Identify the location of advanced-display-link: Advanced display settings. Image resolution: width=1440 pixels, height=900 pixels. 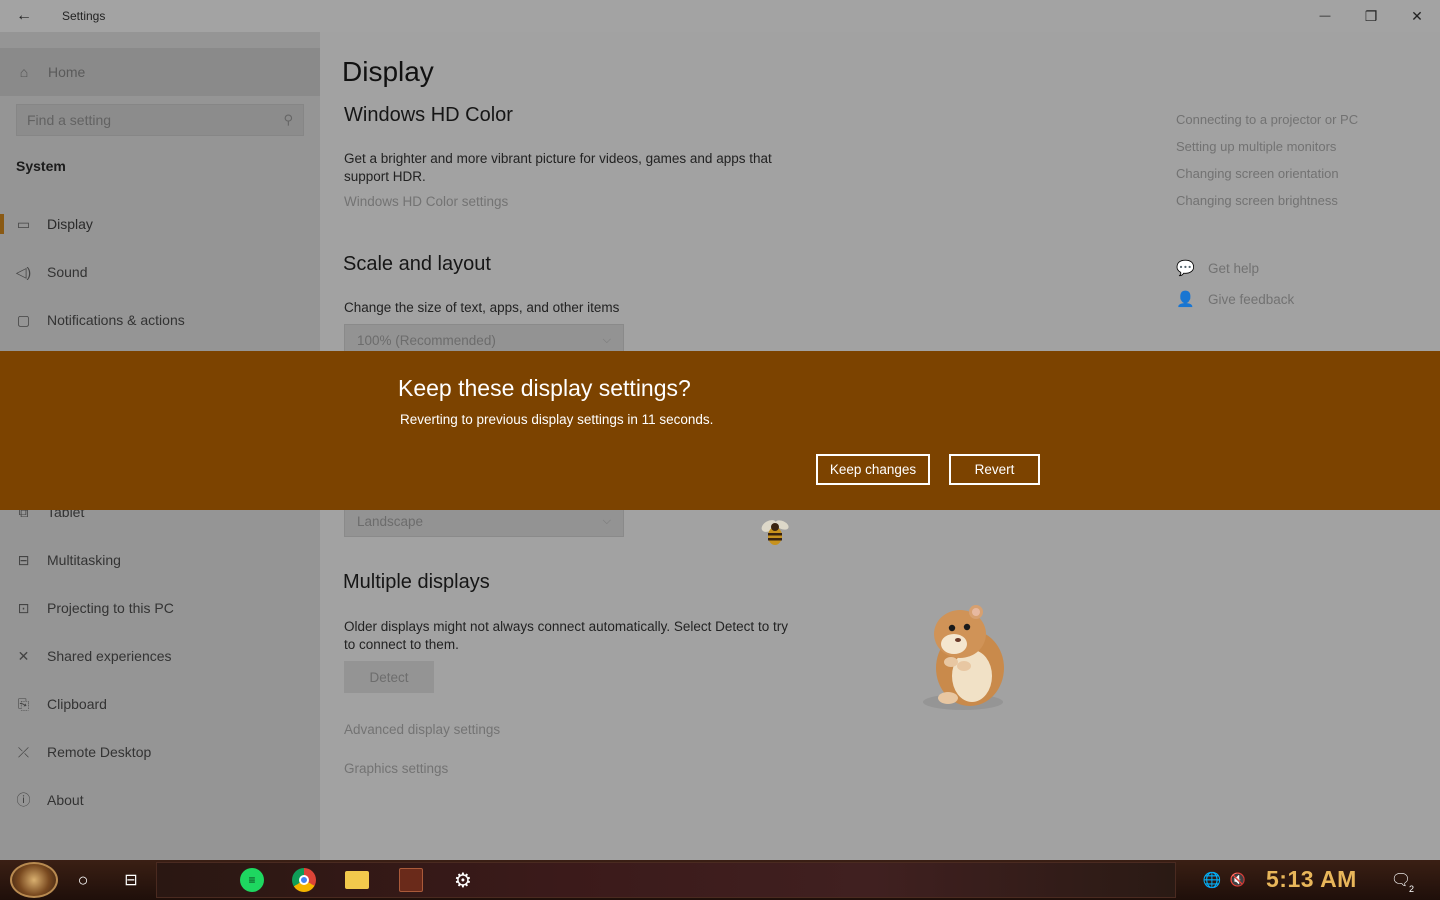
(422, 729).